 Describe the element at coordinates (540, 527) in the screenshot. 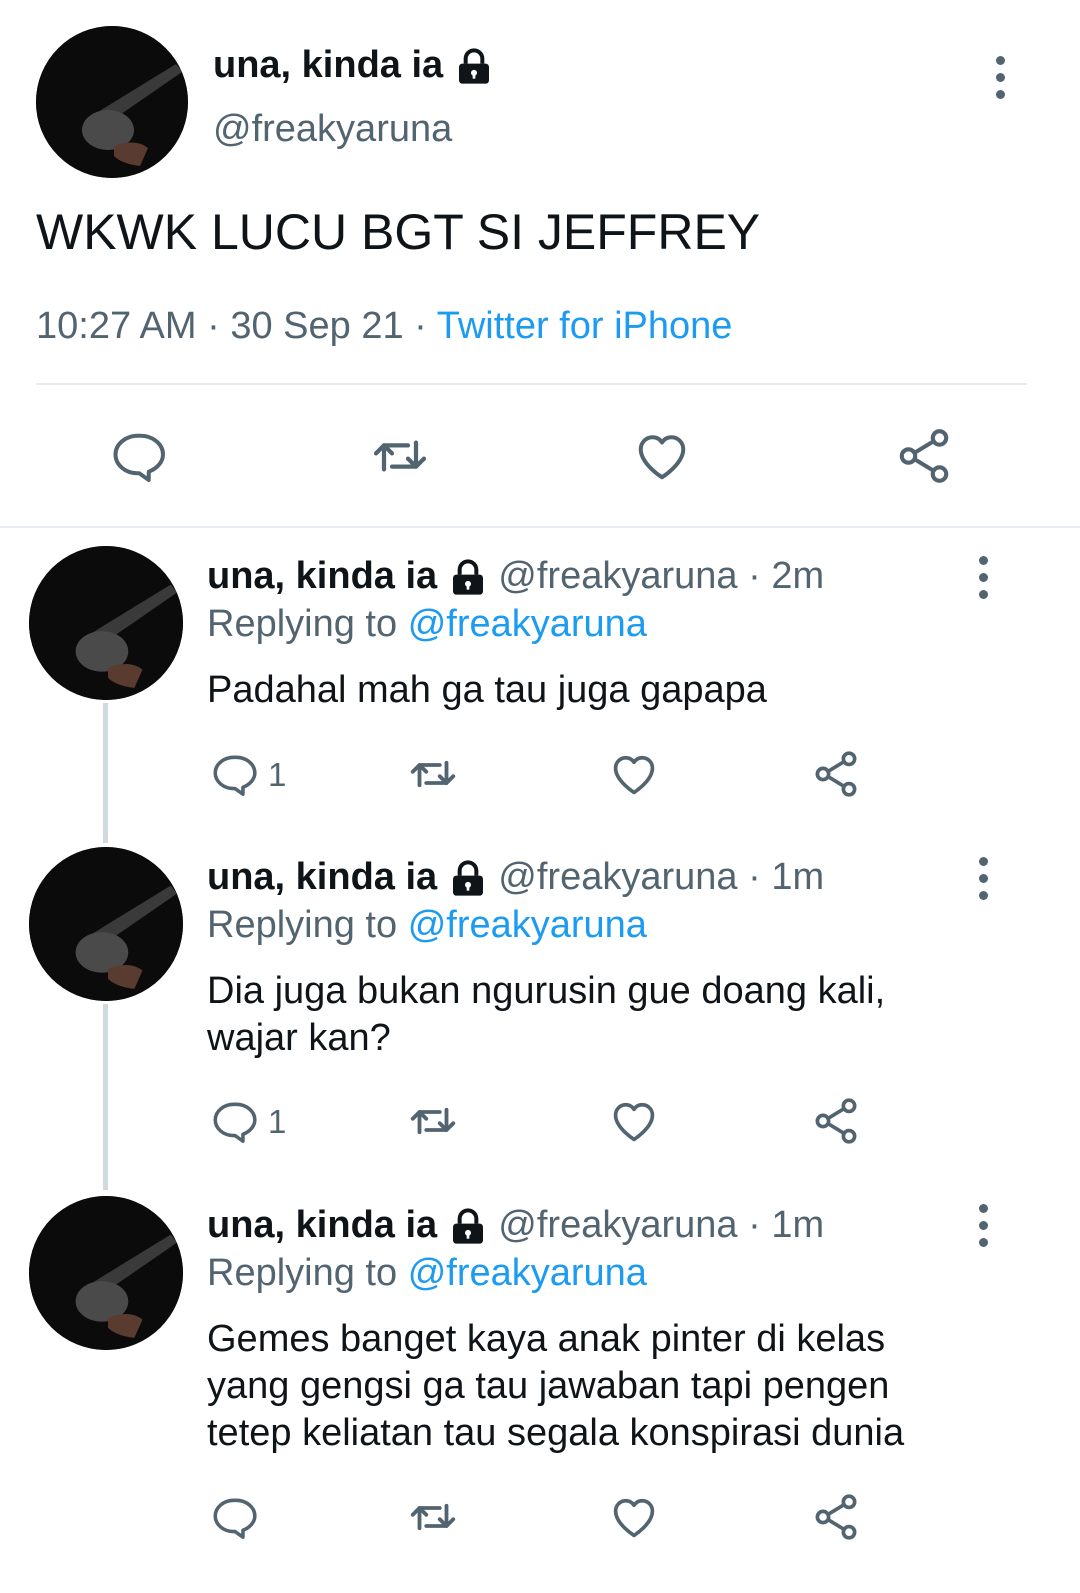

I see `section-divider` at that location.